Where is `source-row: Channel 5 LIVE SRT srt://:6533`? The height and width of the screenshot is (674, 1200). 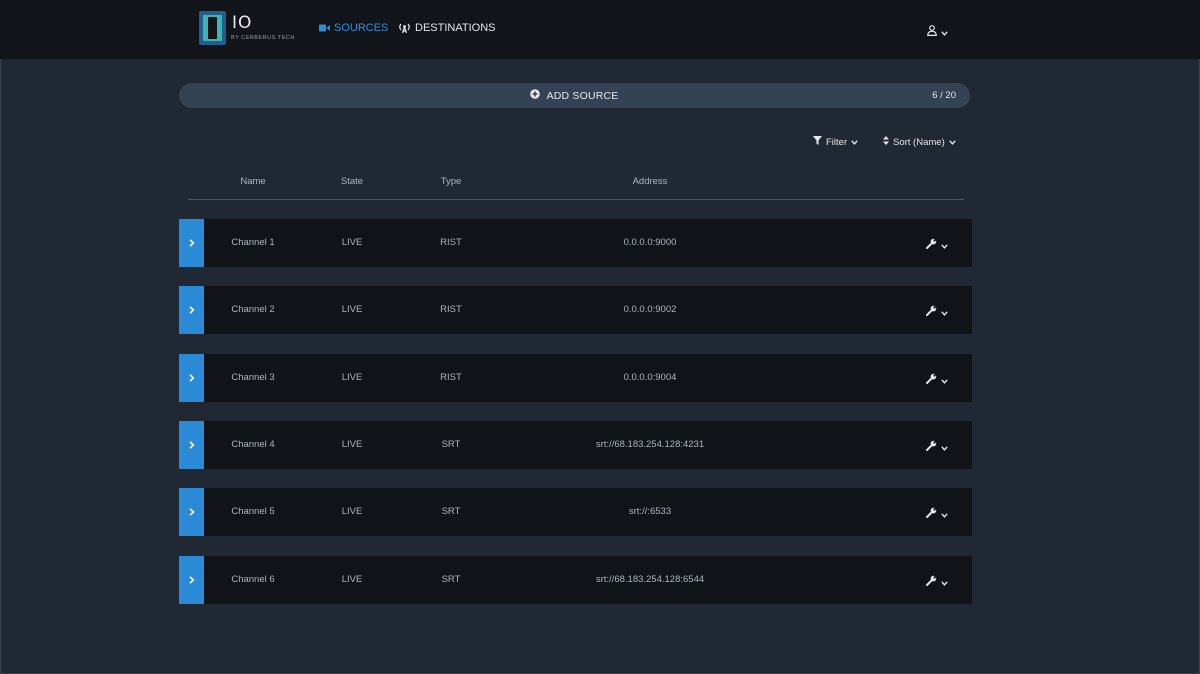 source-row: Channel 5 LIVE SRT srt://:6533 is located at coordinates (575, 512).